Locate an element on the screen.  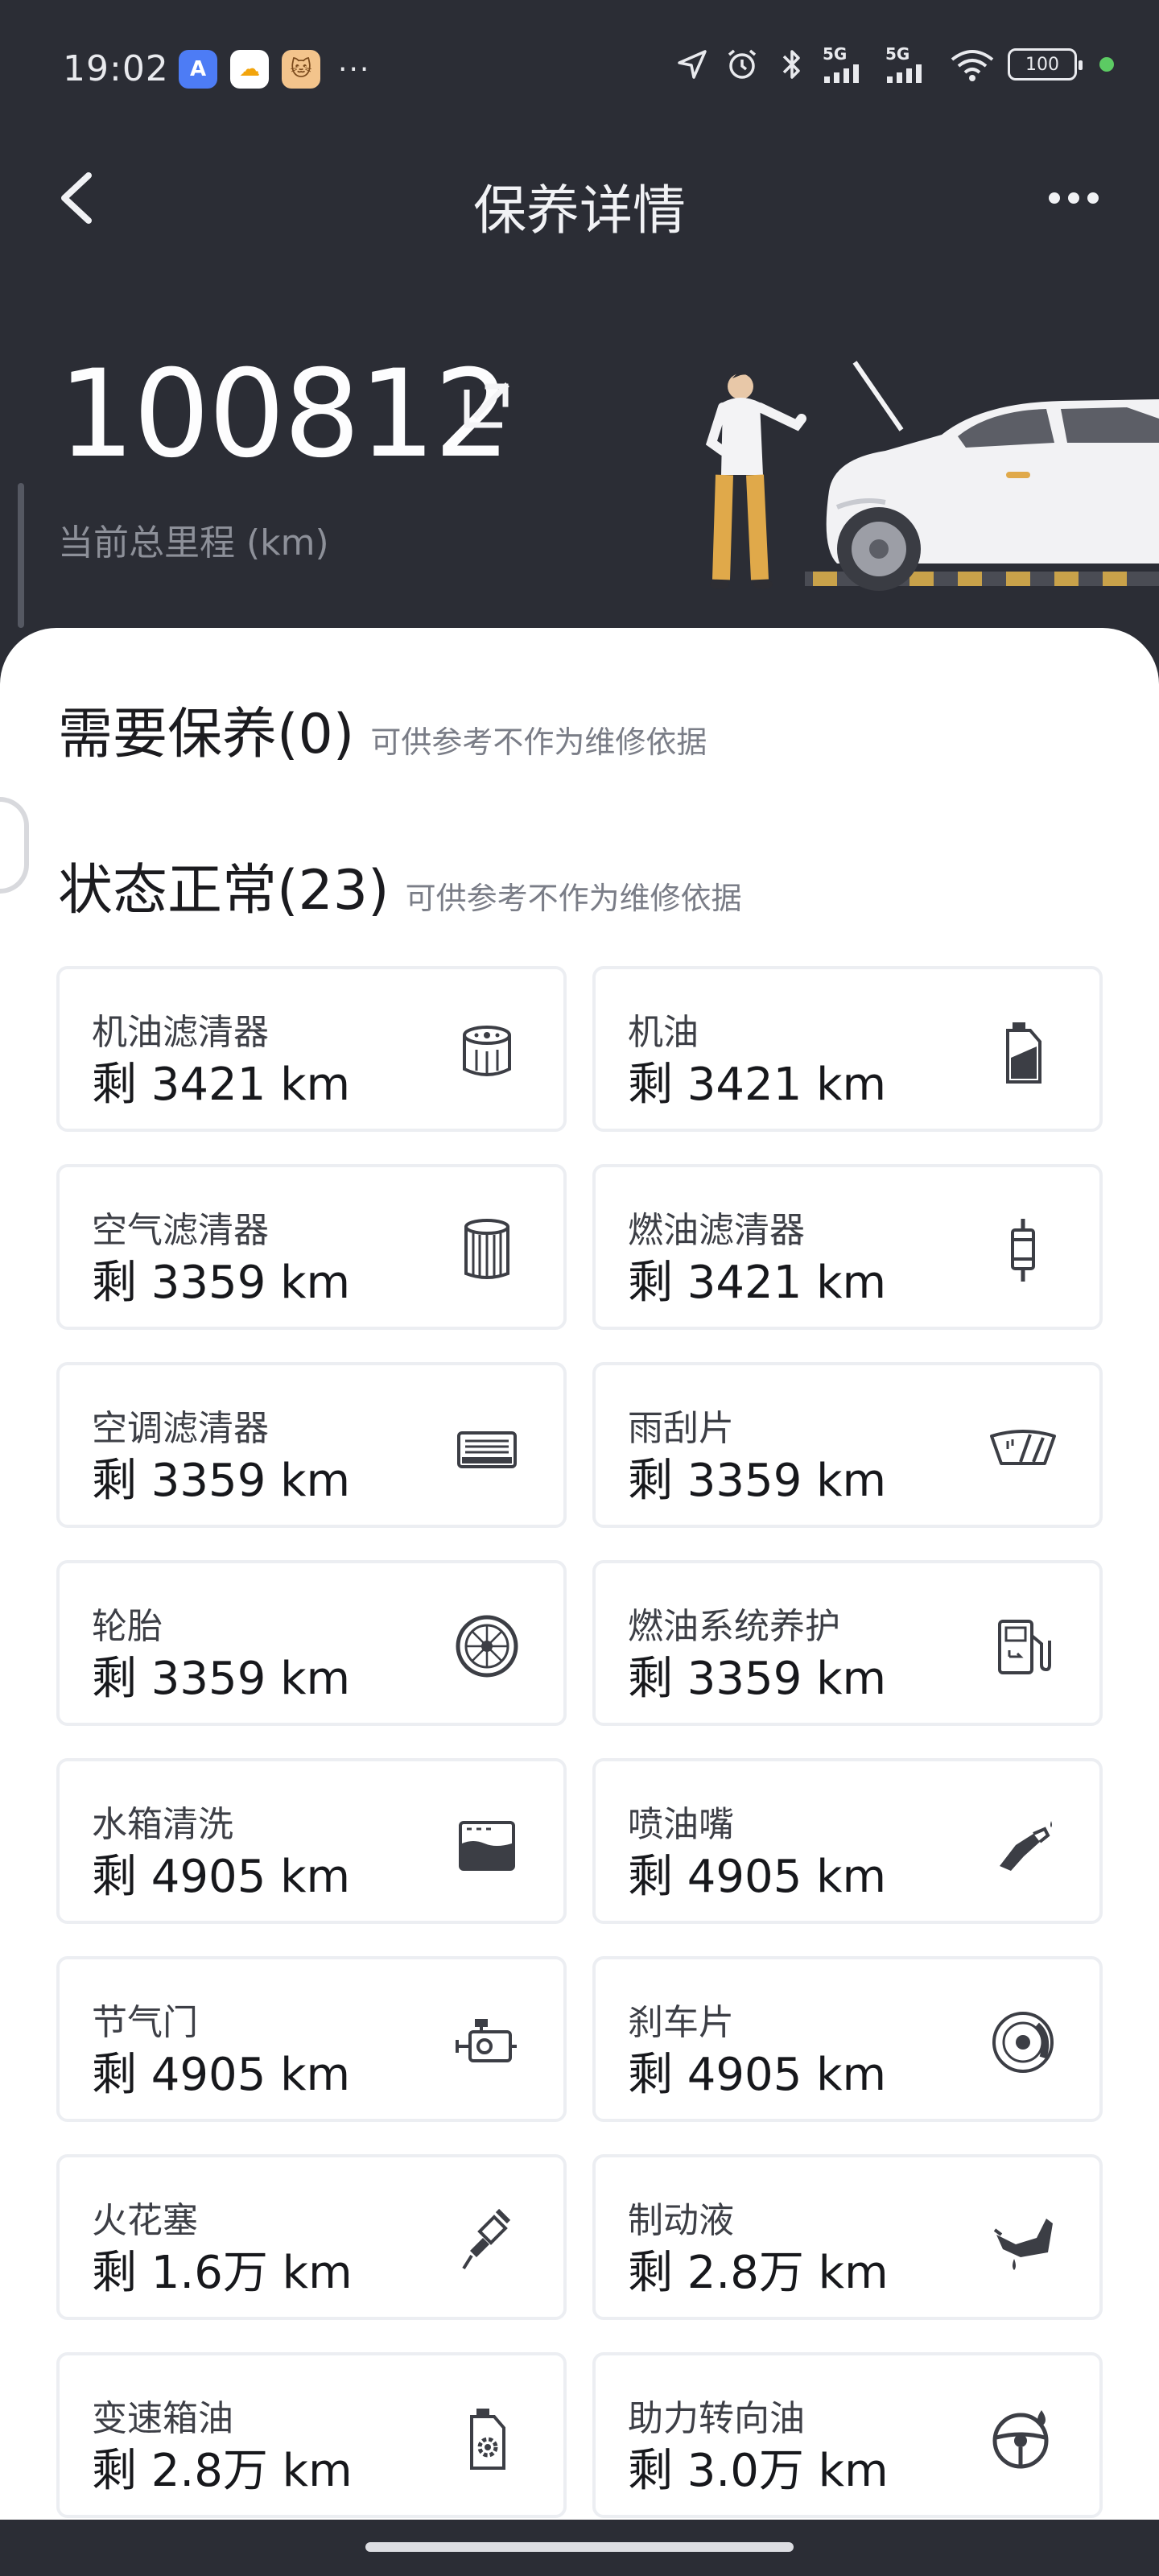
maintenance-item-card: 变速箱油 剩 2.8万 km is located at coordinates (311, 2435).